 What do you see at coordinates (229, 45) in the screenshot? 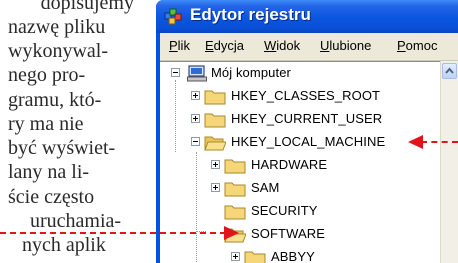
I see `menu-edit-rest: dycja` at bounding box center [229, 45].